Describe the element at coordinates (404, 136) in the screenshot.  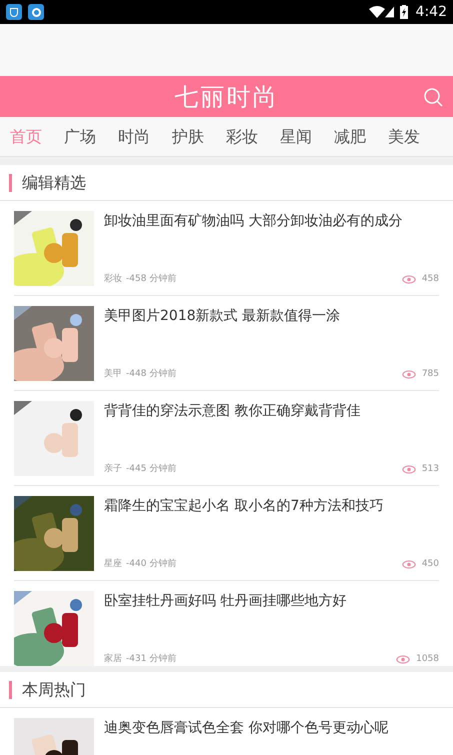
I see `category-tab: 美发` at that location.